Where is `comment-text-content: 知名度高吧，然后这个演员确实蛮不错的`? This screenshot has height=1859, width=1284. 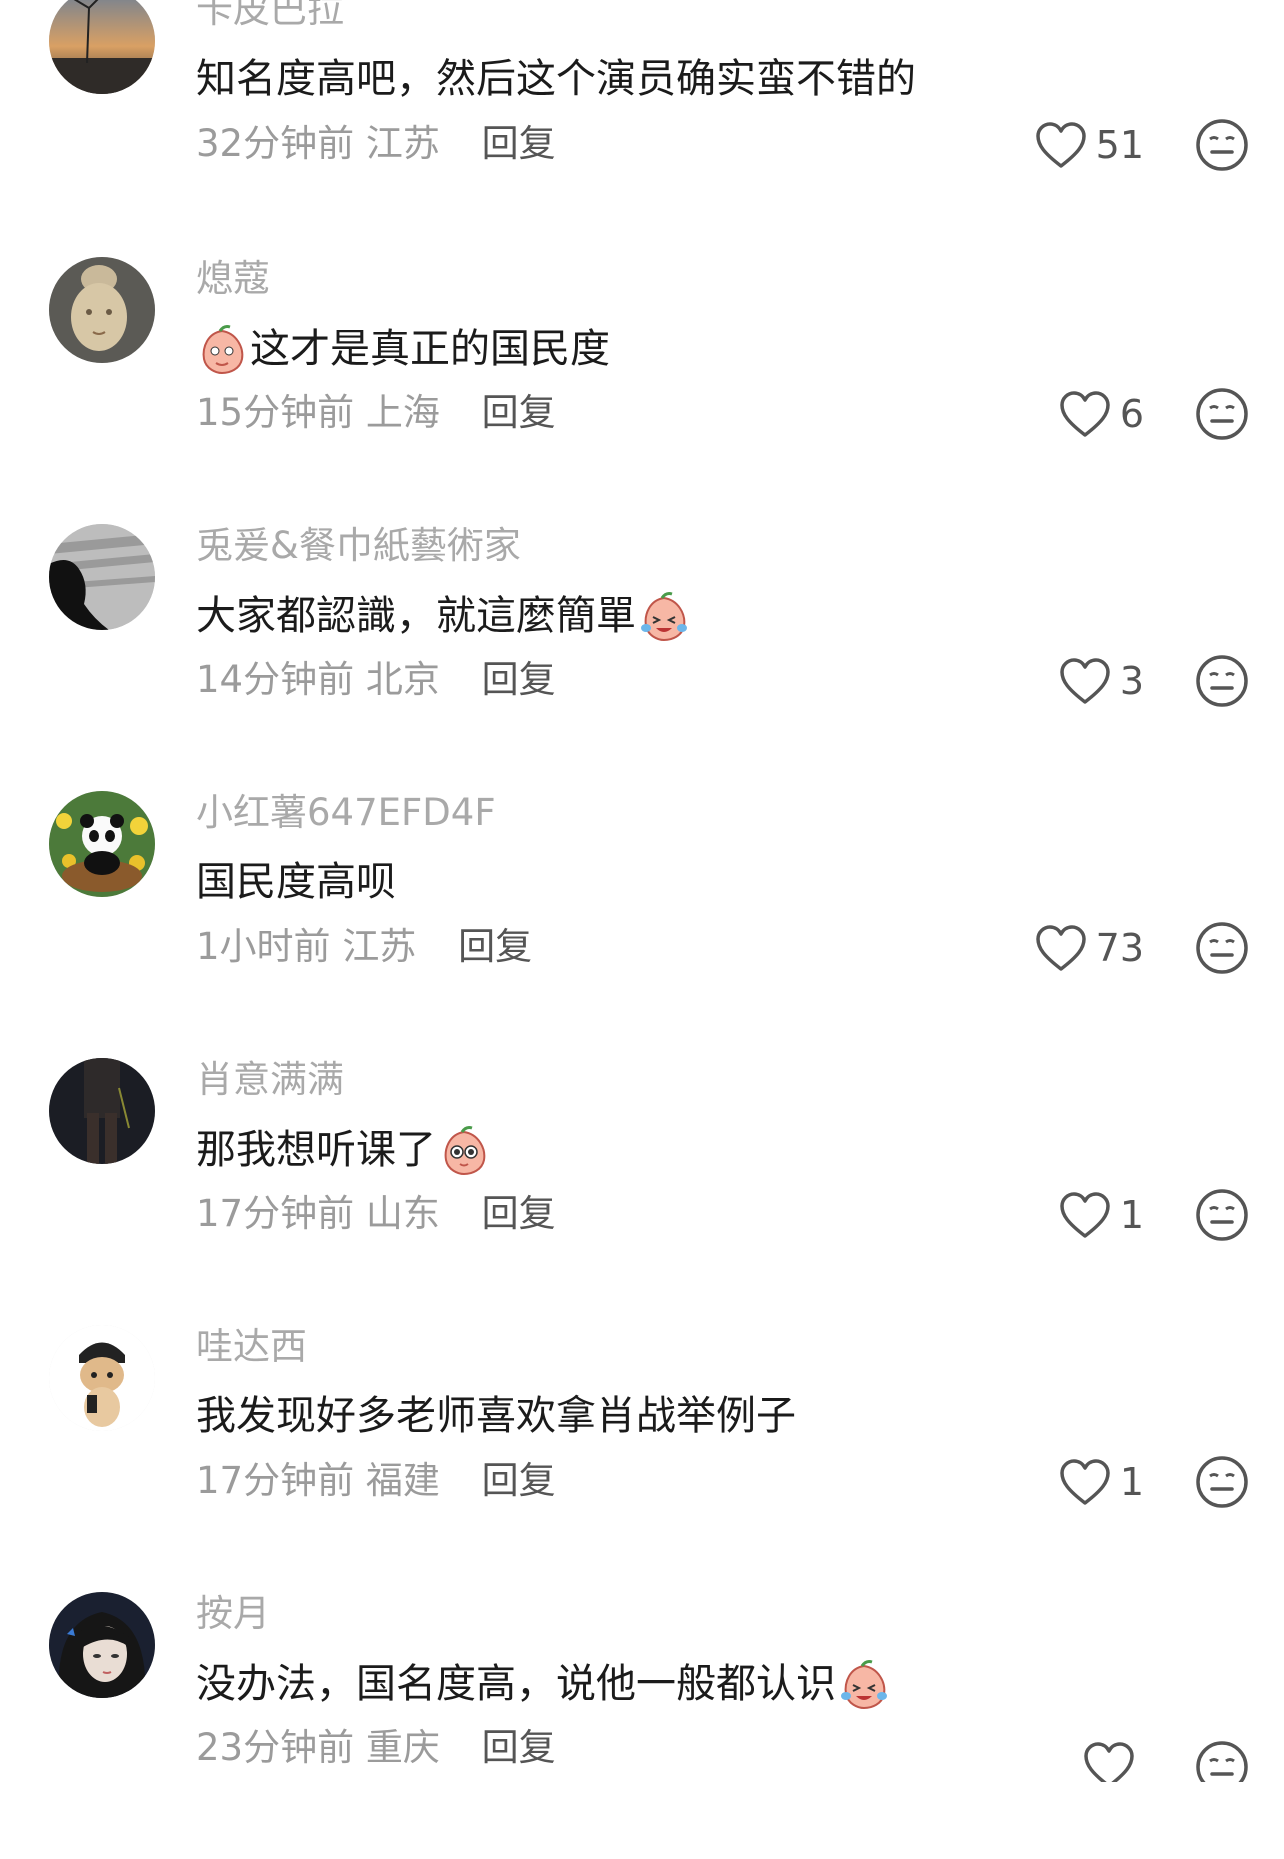 comment-text-content: 知名度高吧，然后这个演员确实蛮不错的 is located at coordinates (556, 79).